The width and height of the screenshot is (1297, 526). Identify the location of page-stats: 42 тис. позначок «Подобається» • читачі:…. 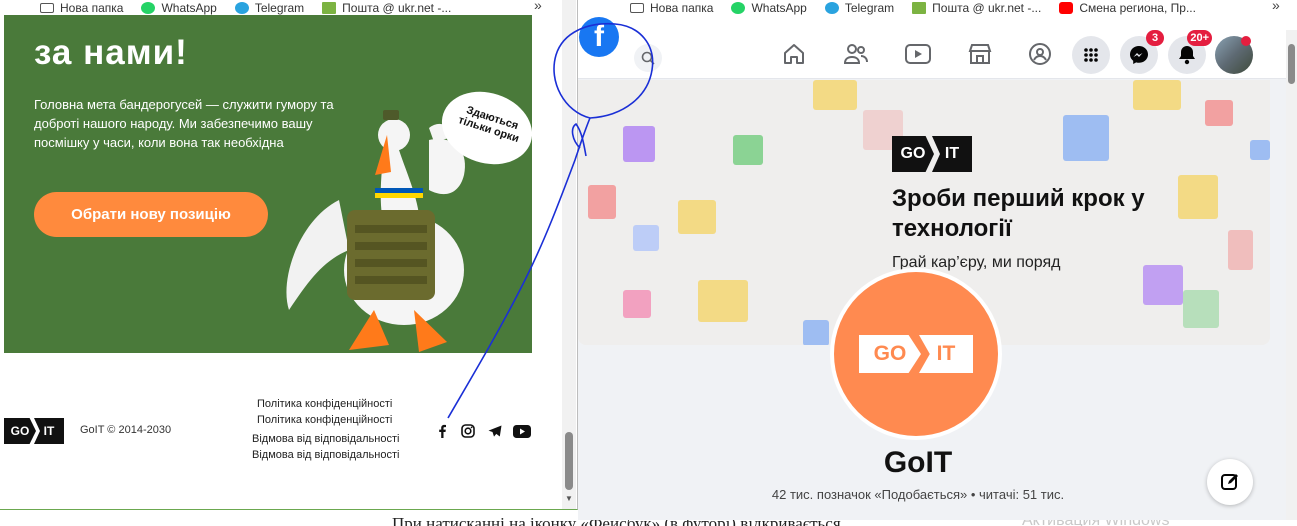
(918, 494).